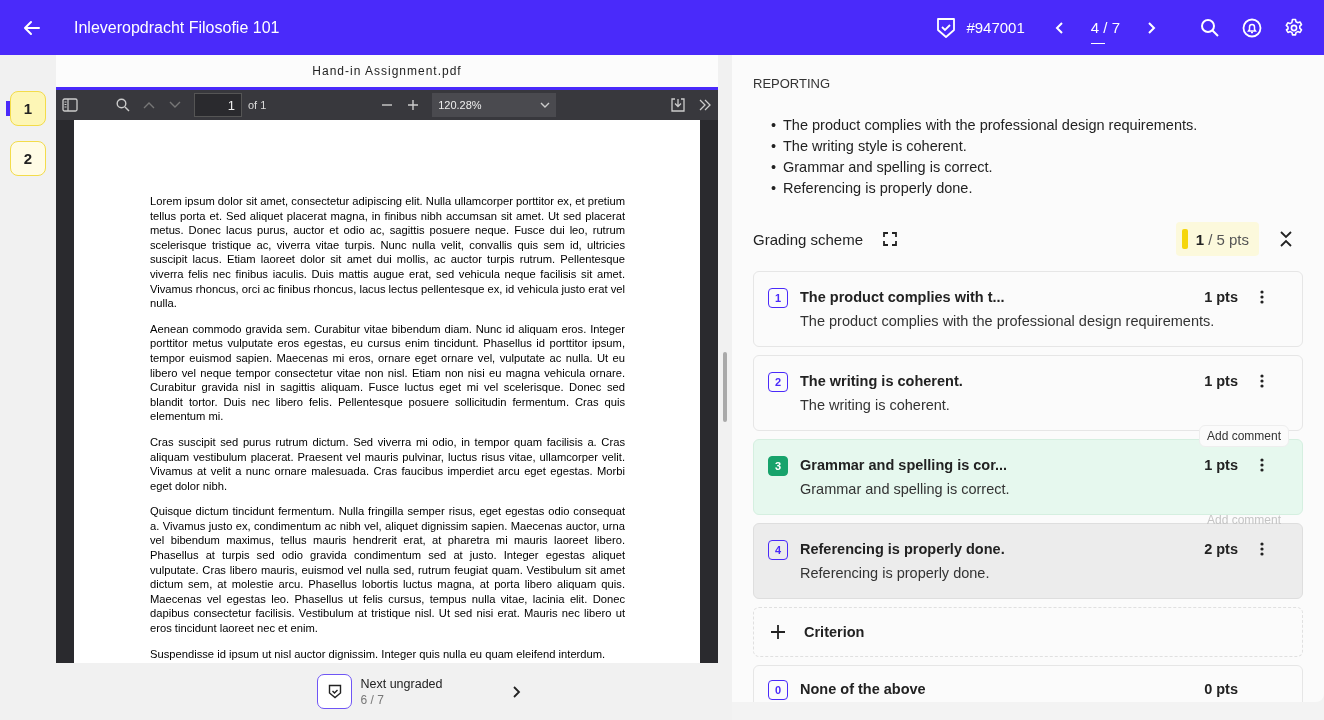 This screenshot has height=720, width=1324. I want to click on plus-icon, so click(778, 632).